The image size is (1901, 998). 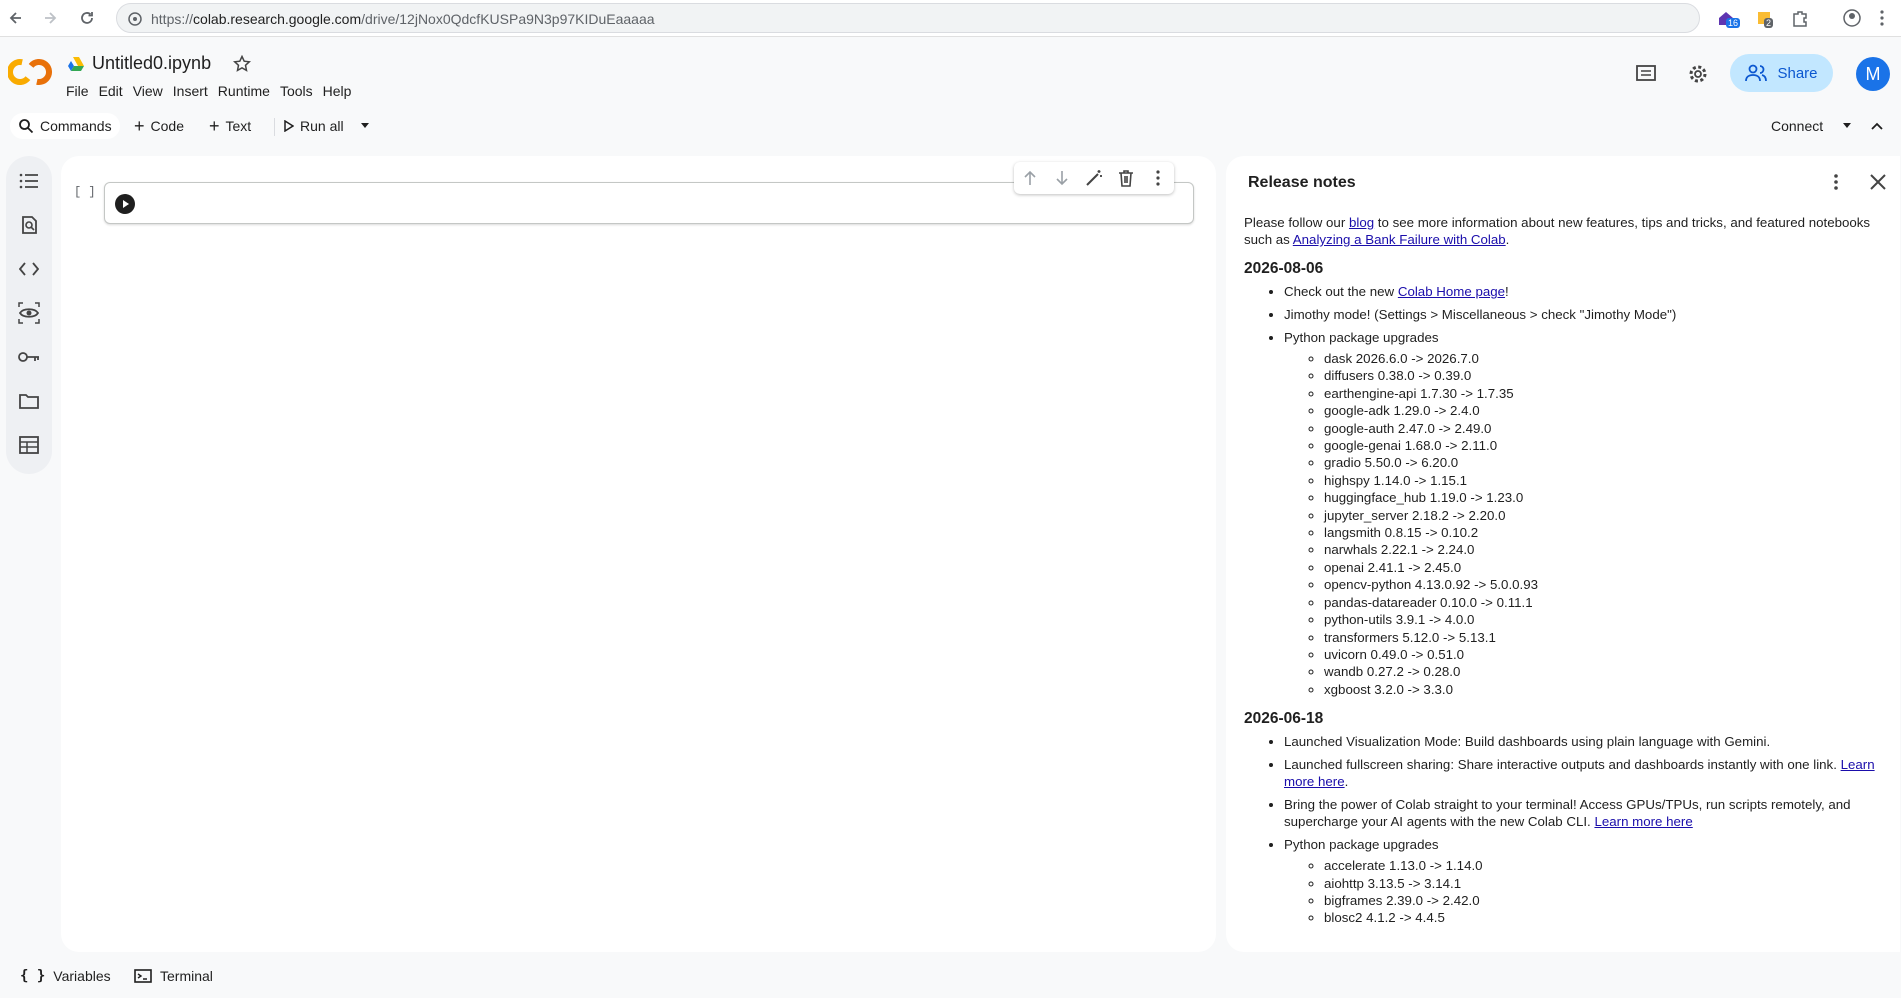 What do you see at coordinates (29, 181) in the screenshot?
I see `table-of-contents-icon` at bounding box center [29, 181].